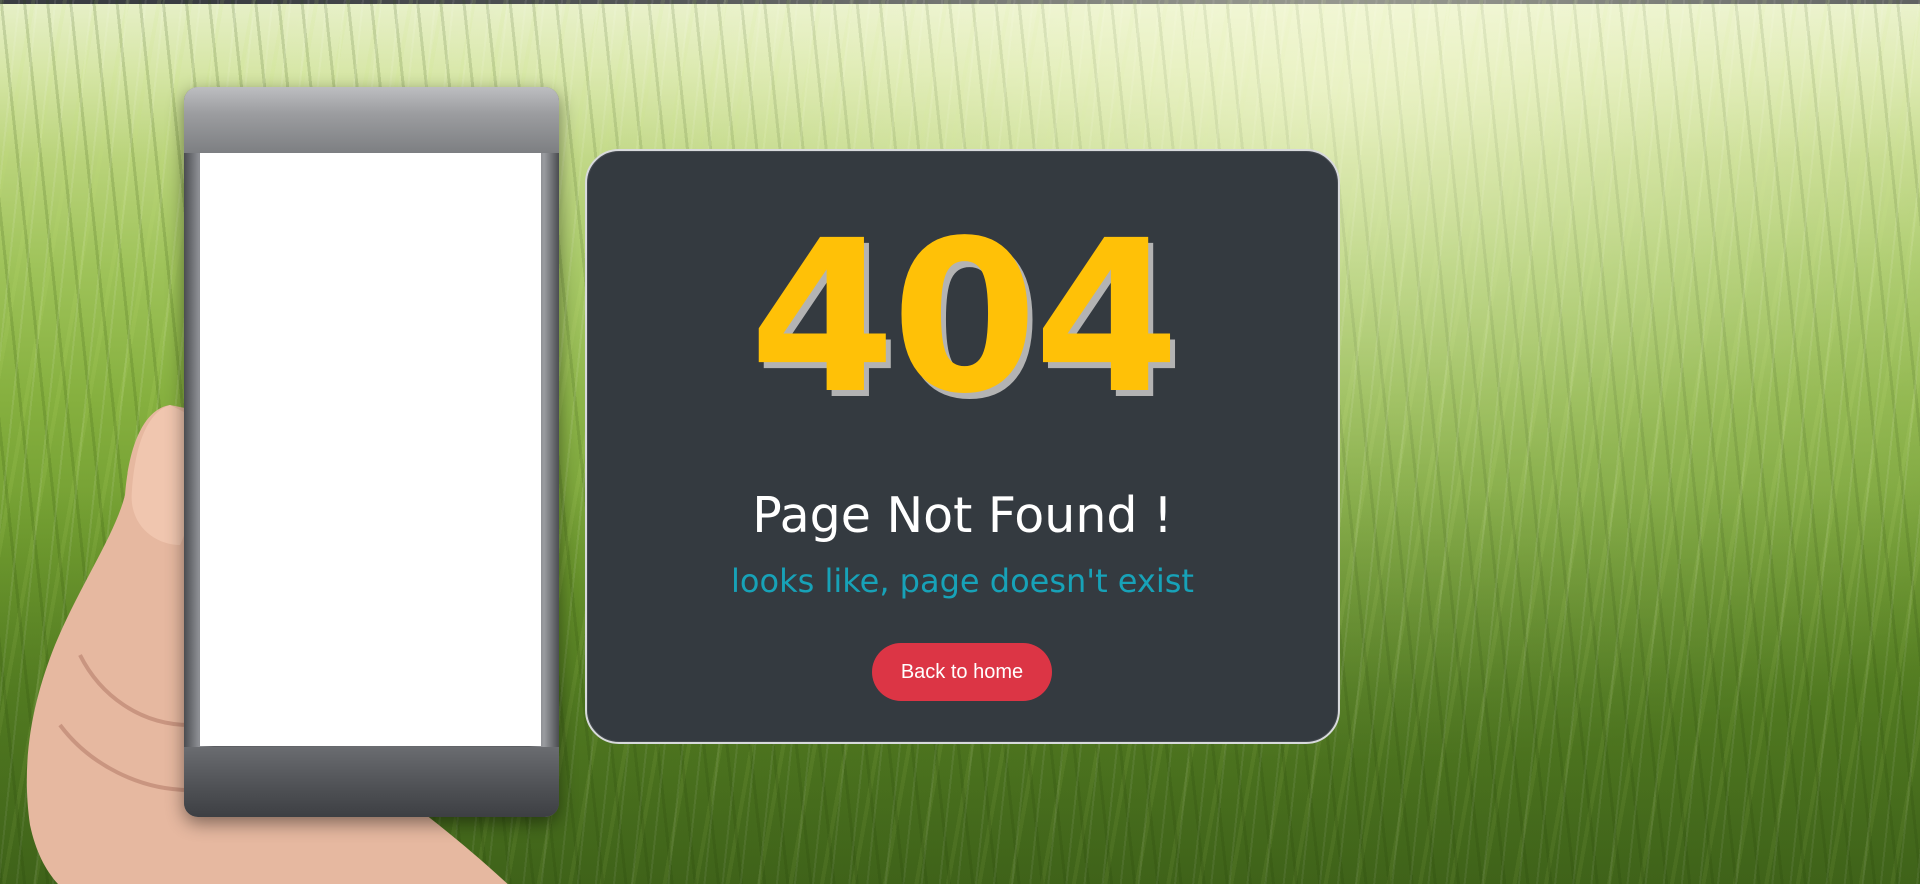 The width and height of the screenshot is (1920, 884). What do you see at coordinates (371, 782) in the screenshot?
I see `phone-bottom-bezel` at bounding box center [371, 782].